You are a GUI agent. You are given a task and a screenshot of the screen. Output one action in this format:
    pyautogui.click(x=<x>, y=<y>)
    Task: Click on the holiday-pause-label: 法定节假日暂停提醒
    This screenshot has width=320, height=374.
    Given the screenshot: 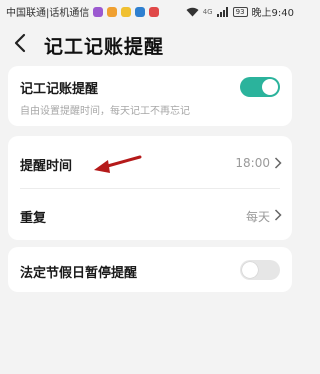 What is the action you would take?
    pyautogui.click(x=79, y=273)
    